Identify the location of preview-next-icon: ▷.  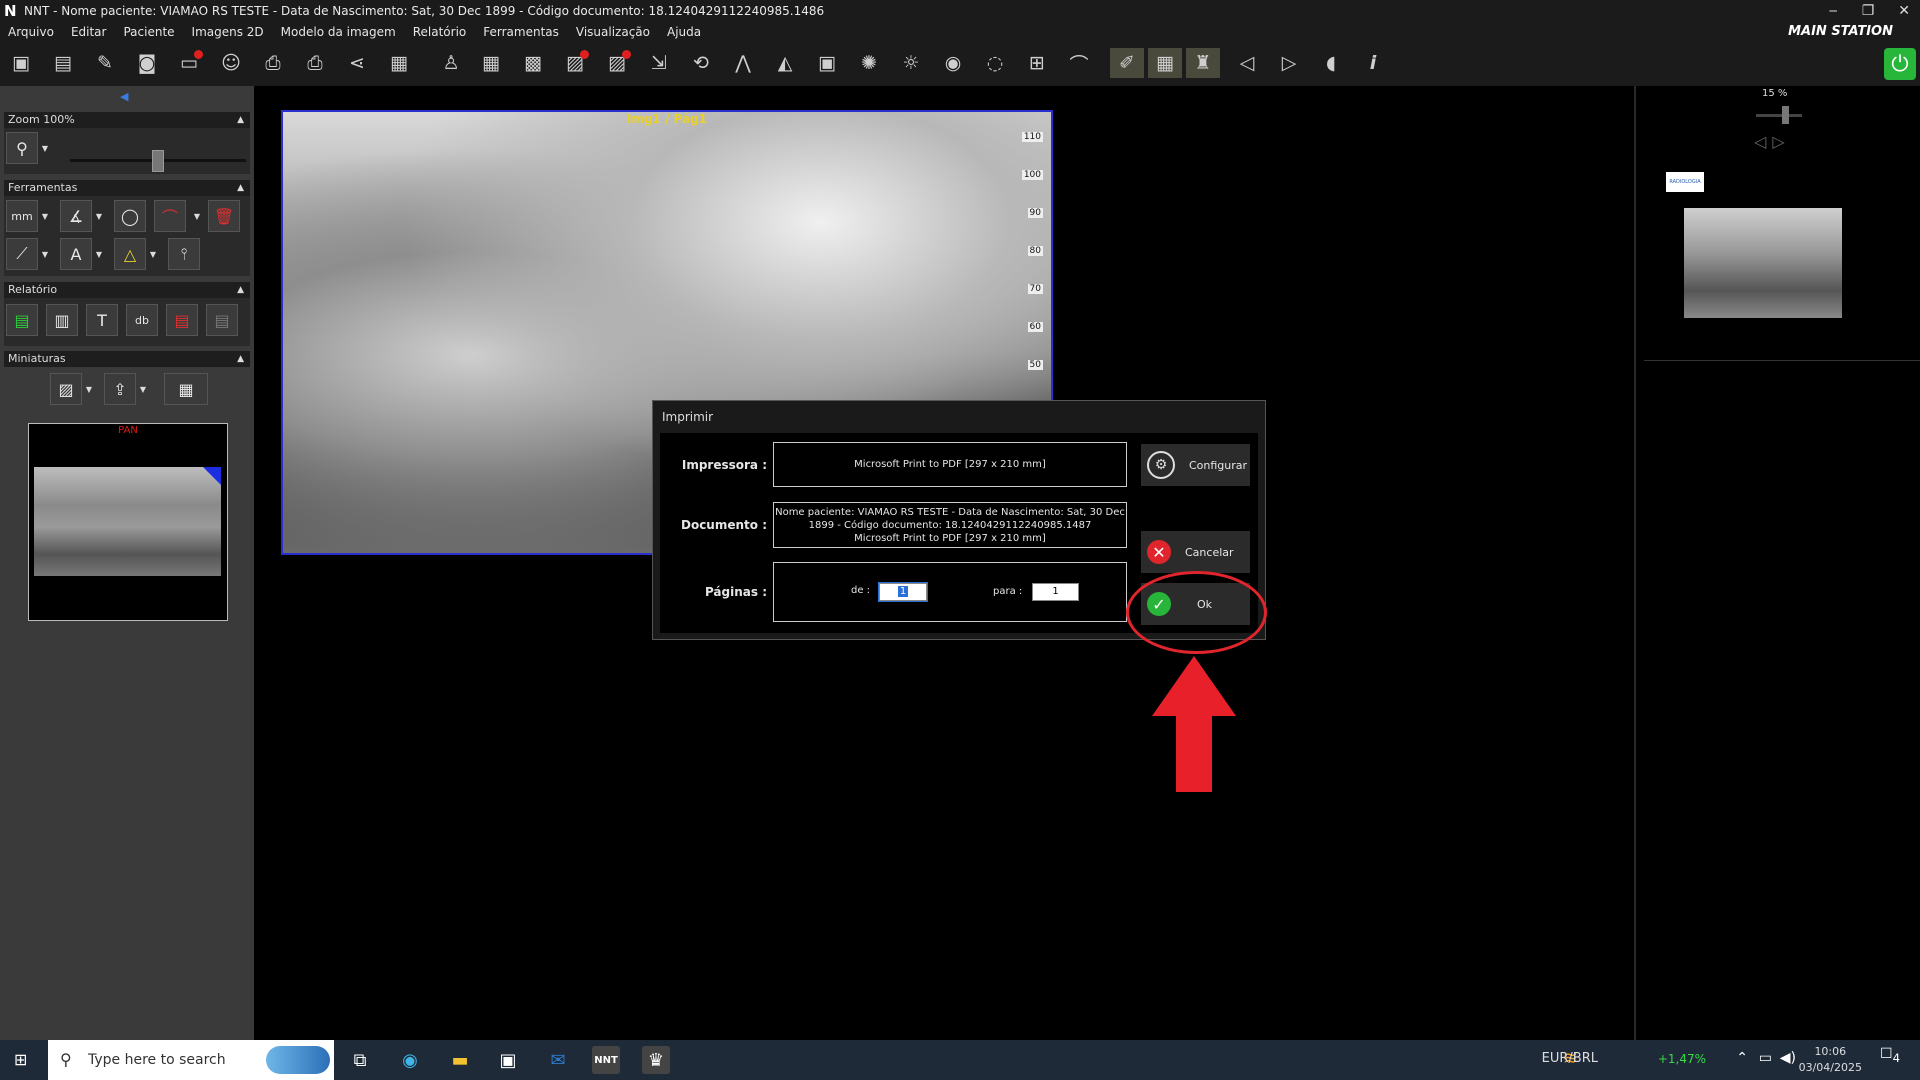
(1778, 141).